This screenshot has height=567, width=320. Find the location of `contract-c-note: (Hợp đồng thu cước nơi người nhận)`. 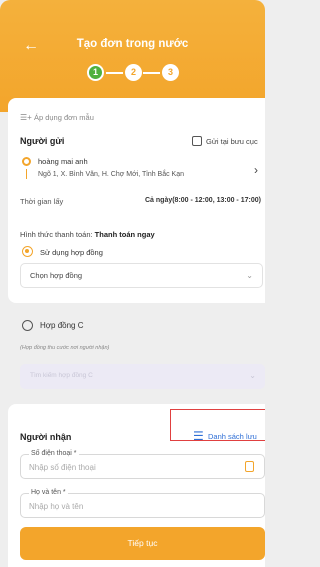

contract-c-note: (Hợp đồng thu cước nơi người nhận) is located at coordinates (65, 348).